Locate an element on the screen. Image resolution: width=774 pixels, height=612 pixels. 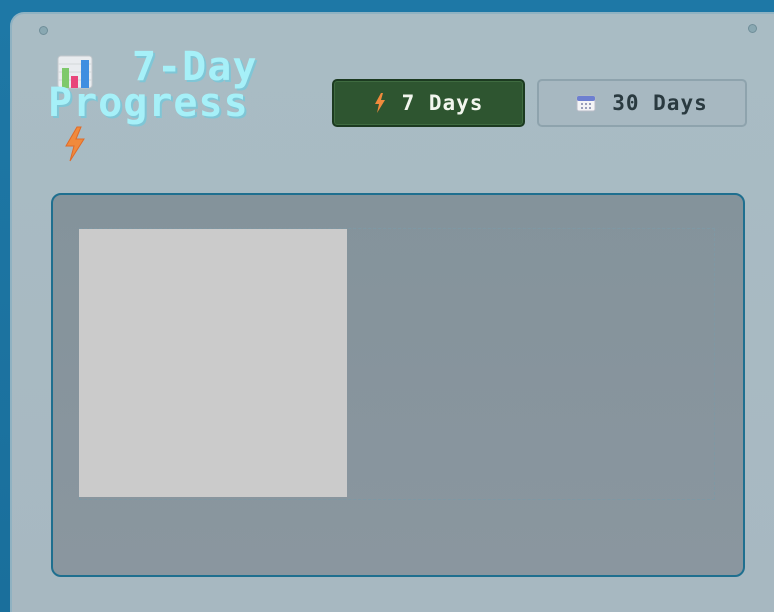
range-7-days-label: 7 Days is located at coordinates (442, 103).